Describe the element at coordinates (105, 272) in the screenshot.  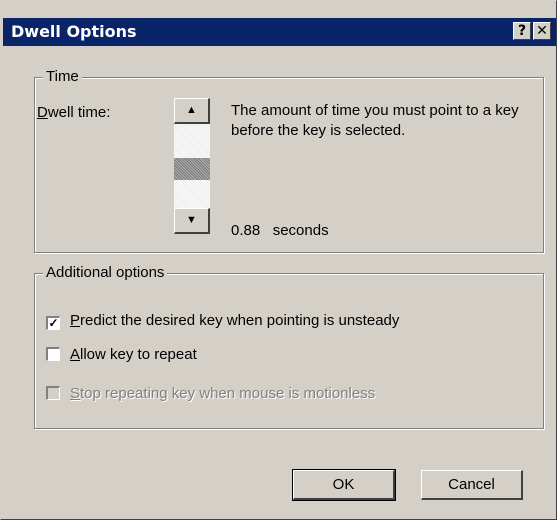
I see `additional-options-legend: Additional options` at that location.